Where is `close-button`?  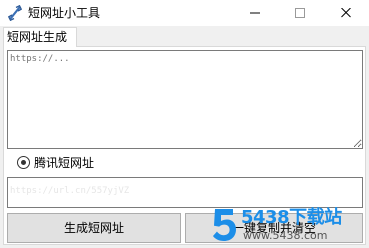 close-button is located at coordinates (346, 13).